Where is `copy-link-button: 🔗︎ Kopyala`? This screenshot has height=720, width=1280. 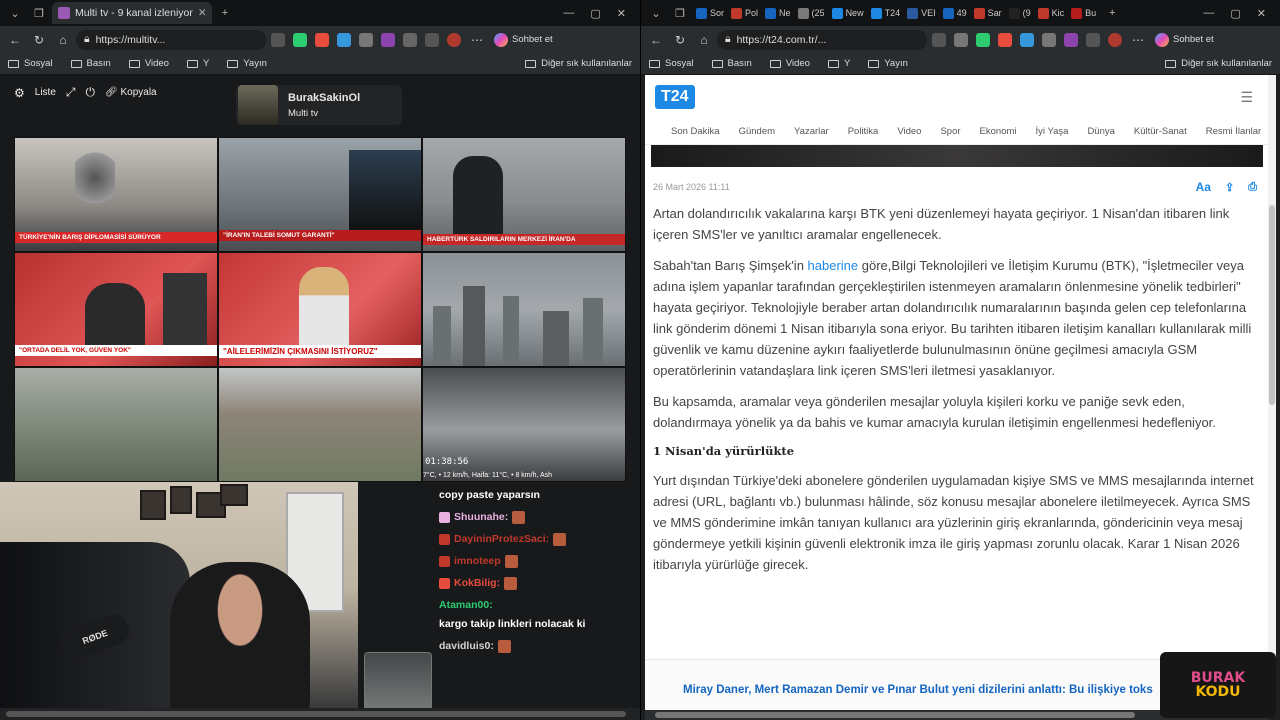 copy-link-button: 🔗︎ Kopyala is located at coordinates (131, 92).